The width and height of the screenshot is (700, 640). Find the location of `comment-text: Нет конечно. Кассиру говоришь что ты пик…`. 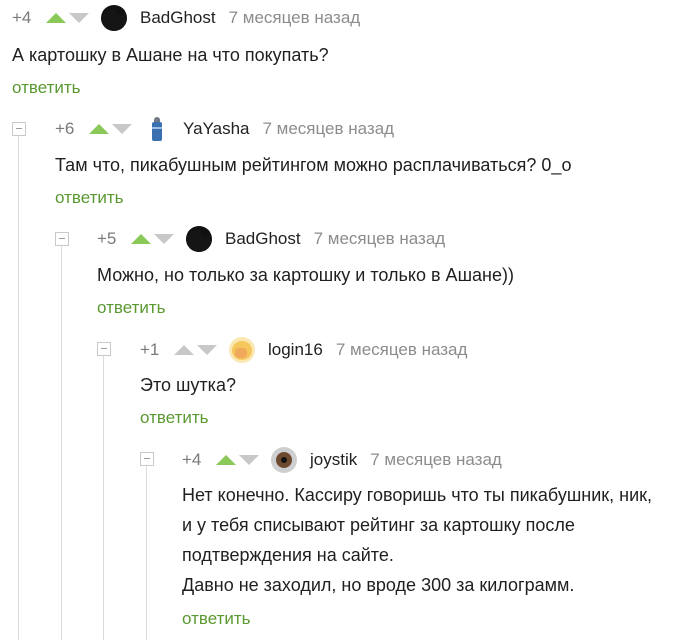

comment-text: Нет конечно. Кассиру говоришь что ты пик… is located at coordinates (417, 540).